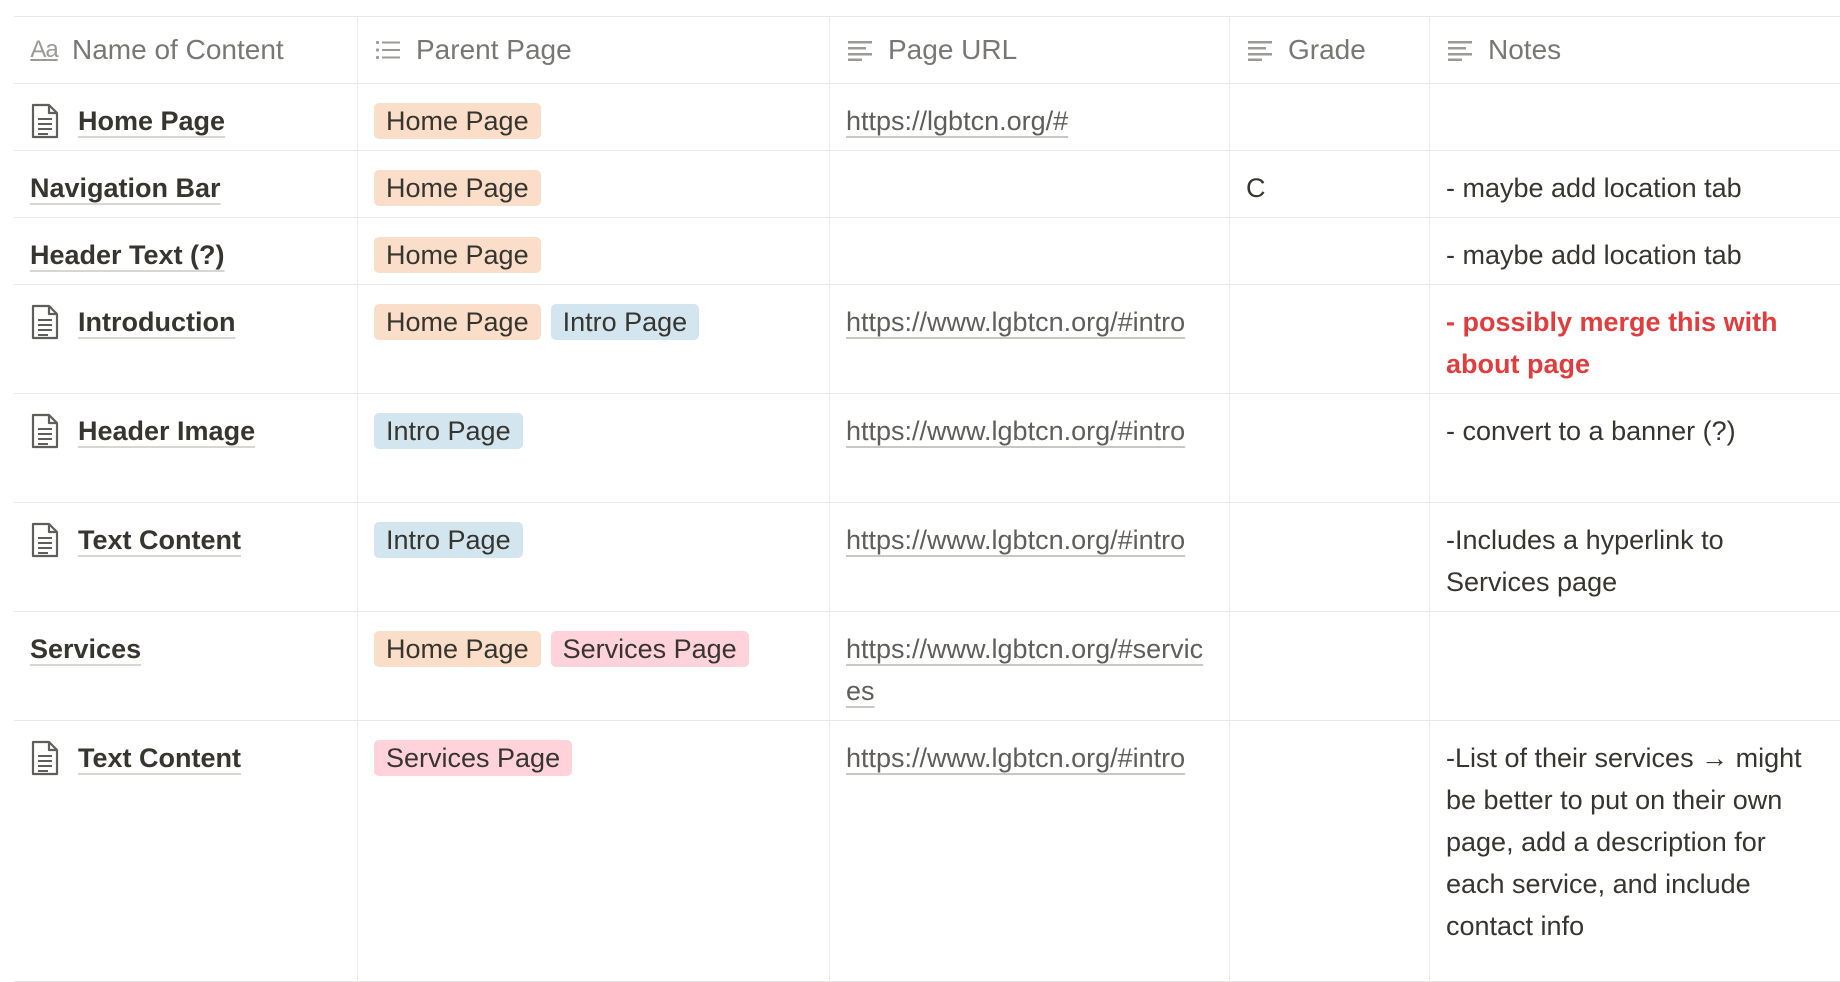 The height and width of the screenshot is (982, 1840). I want to click on title-wrap: Navigation Bar, so click(185, 188).